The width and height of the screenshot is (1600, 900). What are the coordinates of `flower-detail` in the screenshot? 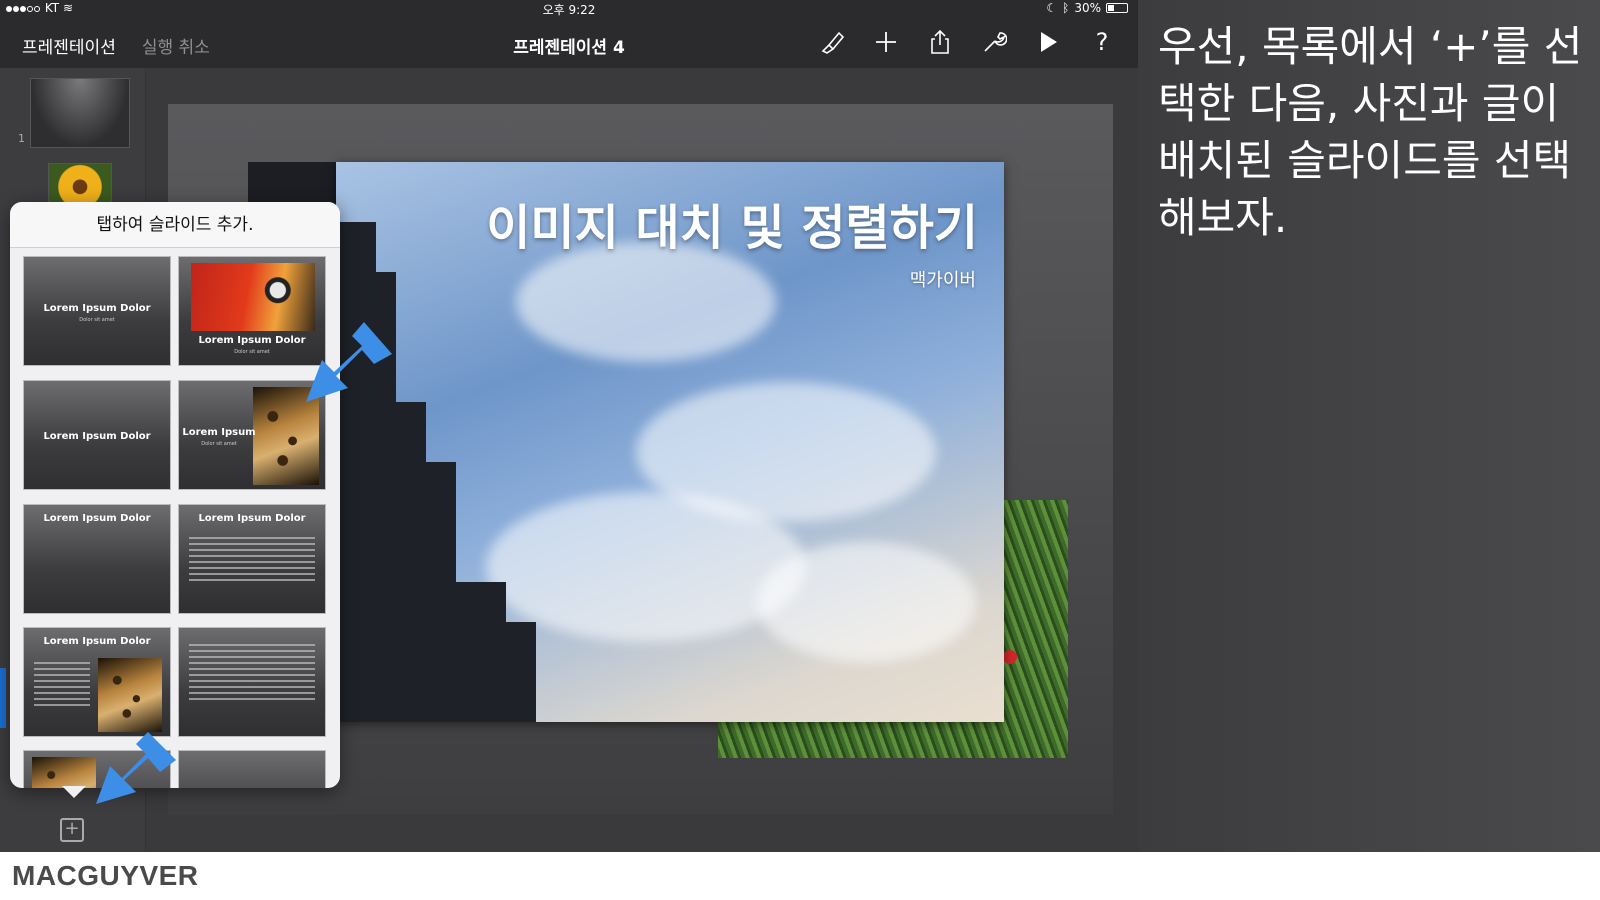 It's located at (1010, 657).